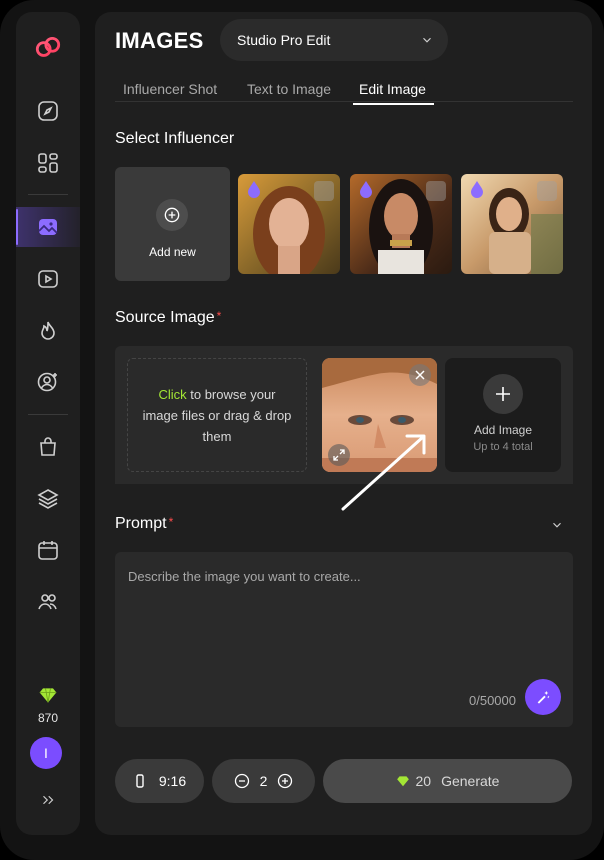 The height and width of the screenshot is (860, 604). What do you see at coordinates (172, 252) in the screenshot?
I see `add-new-label: Add new` at bounding box center [172, 252].